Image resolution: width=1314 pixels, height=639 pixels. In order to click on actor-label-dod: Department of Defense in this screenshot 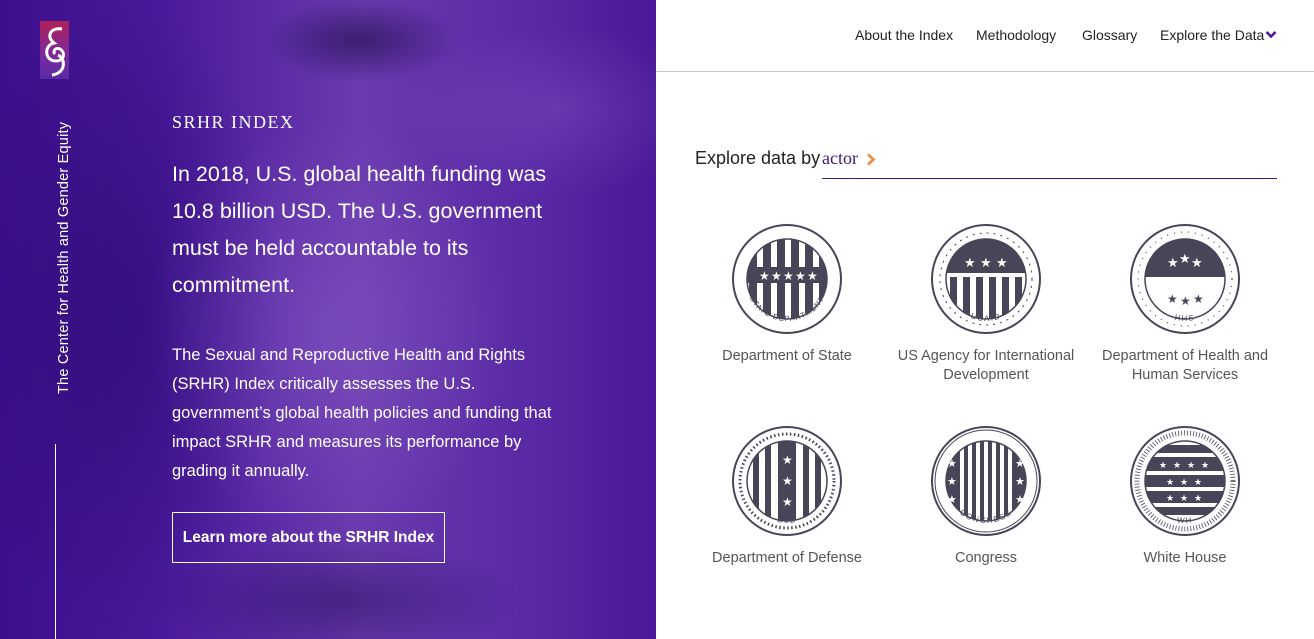, I will do `click(787, 558)`.